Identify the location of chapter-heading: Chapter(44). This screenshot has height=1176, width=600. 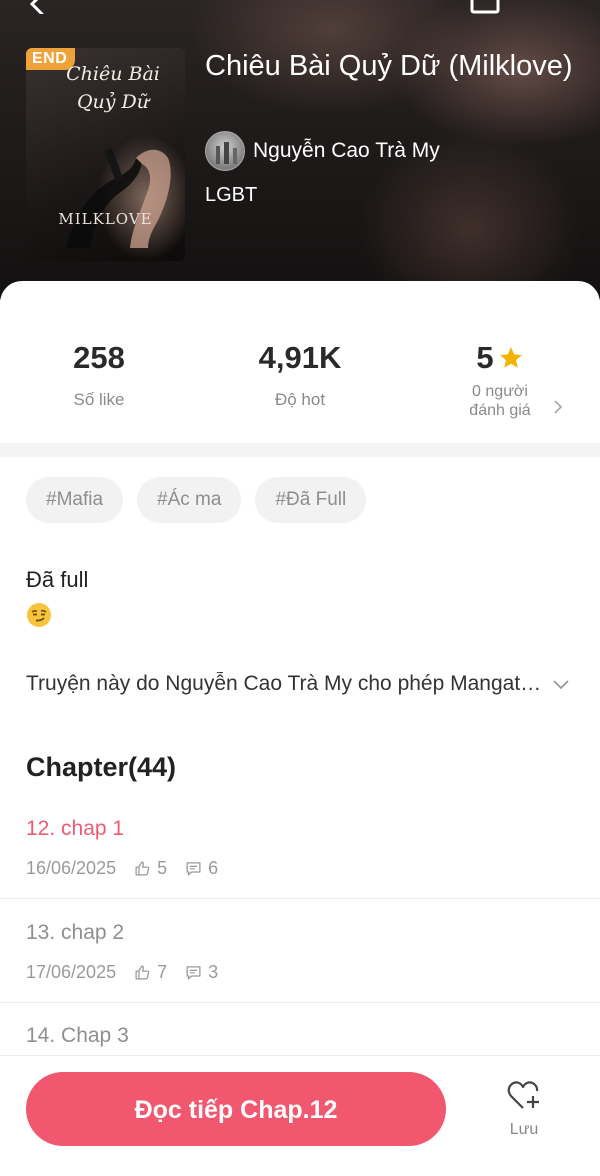
(101, 767).